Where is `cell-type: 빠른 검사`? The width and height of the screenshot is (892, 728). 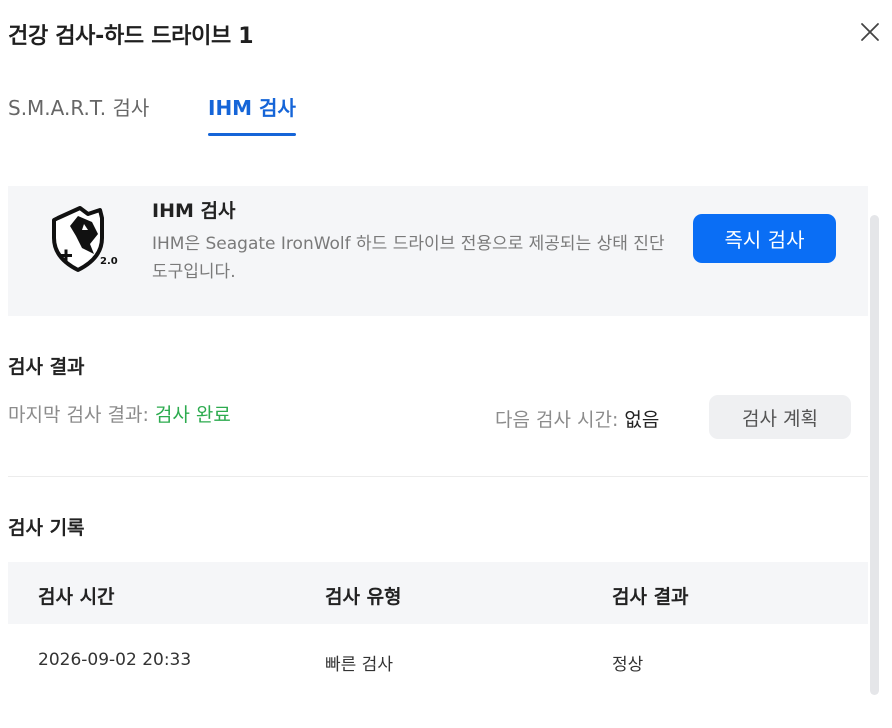 cell-type: 빠른 검사 is located at coordinates (359, 665).